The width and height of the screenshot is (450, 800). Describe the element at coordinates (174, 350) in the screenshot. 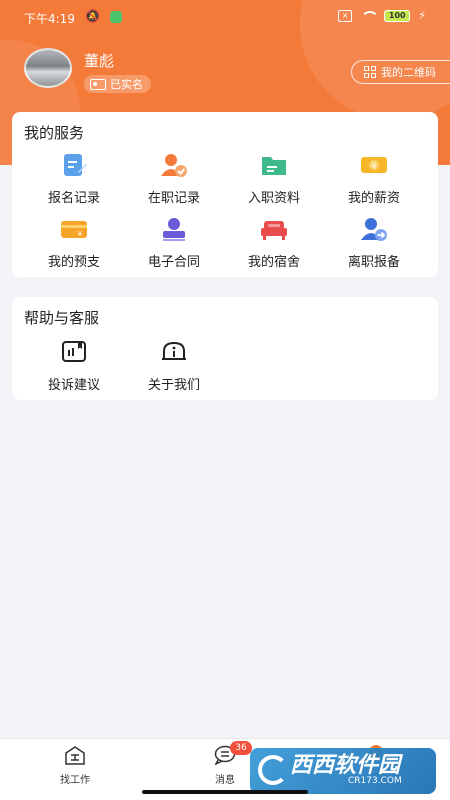

I see `about-us-icon` at that location.